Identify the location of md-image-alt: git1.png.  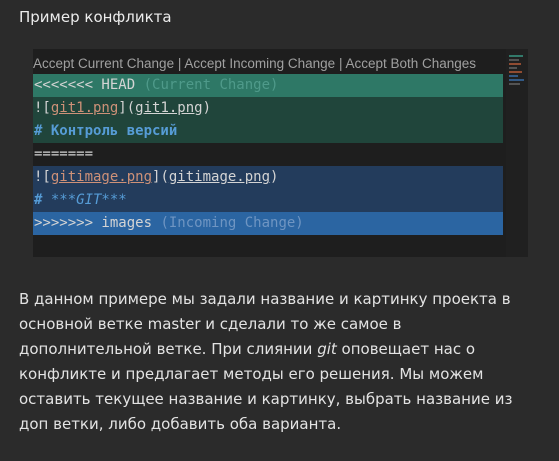
(84, 108).